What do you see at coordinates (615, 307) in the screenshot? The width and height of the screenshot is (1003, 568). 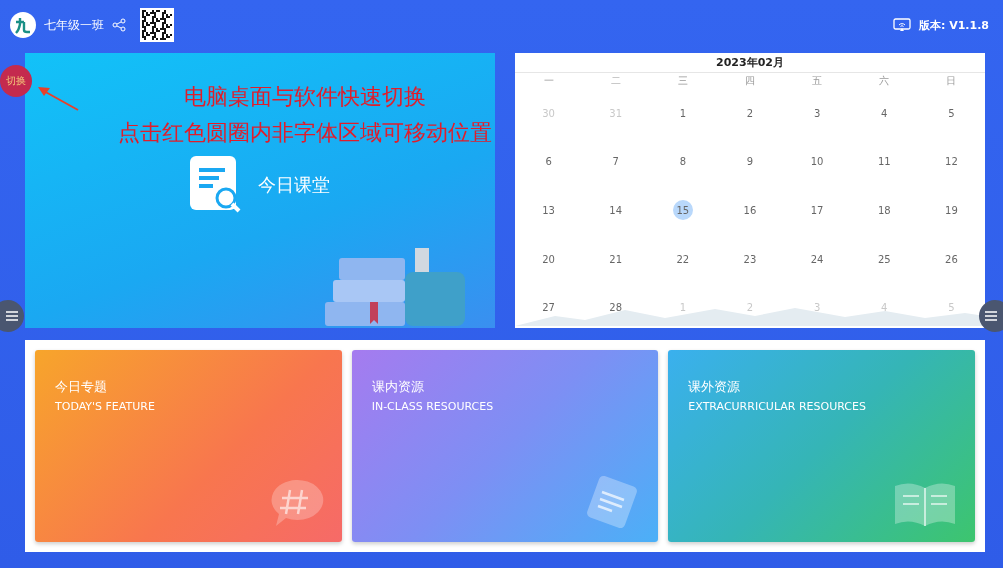 I see `calendar-day: 28` at bounding box center [615, 307].